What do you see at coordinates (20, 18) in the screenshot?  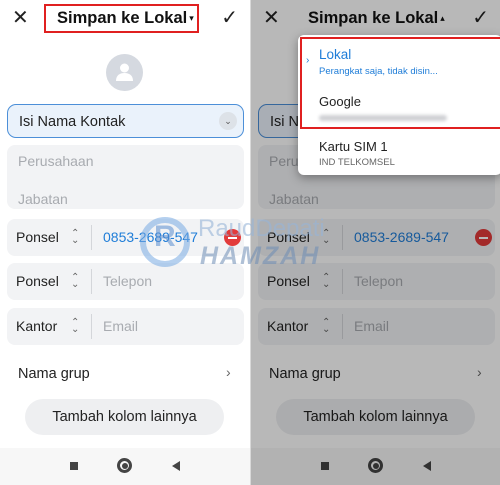 I see `close-icon: ✕` at bounding box center [20, 18].